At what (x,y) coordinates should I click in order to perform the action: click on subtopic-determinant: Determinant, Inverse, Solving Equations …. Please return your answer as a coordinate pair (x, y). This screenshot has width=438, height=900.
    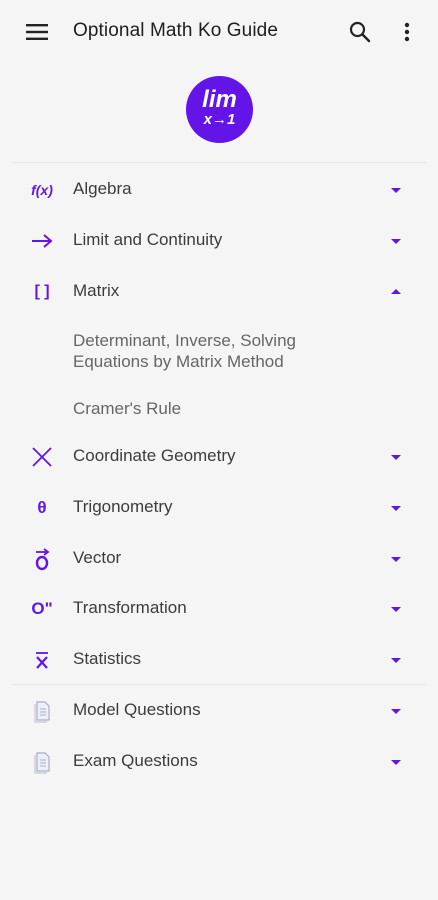
    Looking at the image, I should click on (223, 351).